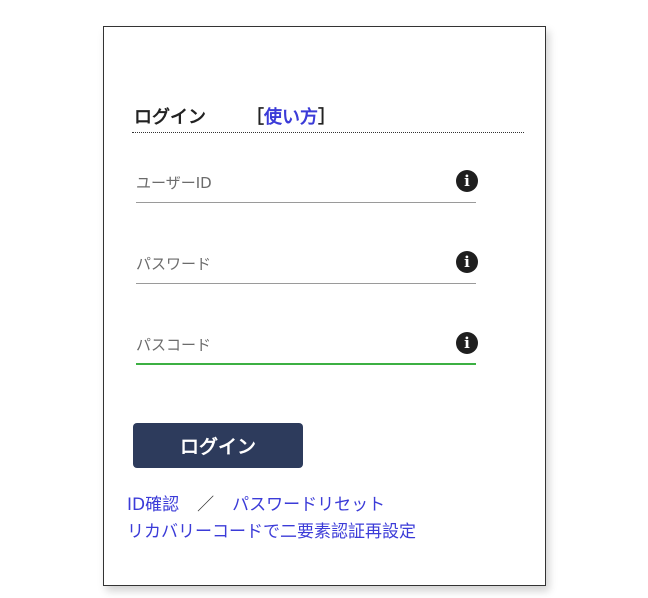  What do you see at coordinates (286, 264) in the screenshot?
I see `password-input` at bounding box center [286, 264].